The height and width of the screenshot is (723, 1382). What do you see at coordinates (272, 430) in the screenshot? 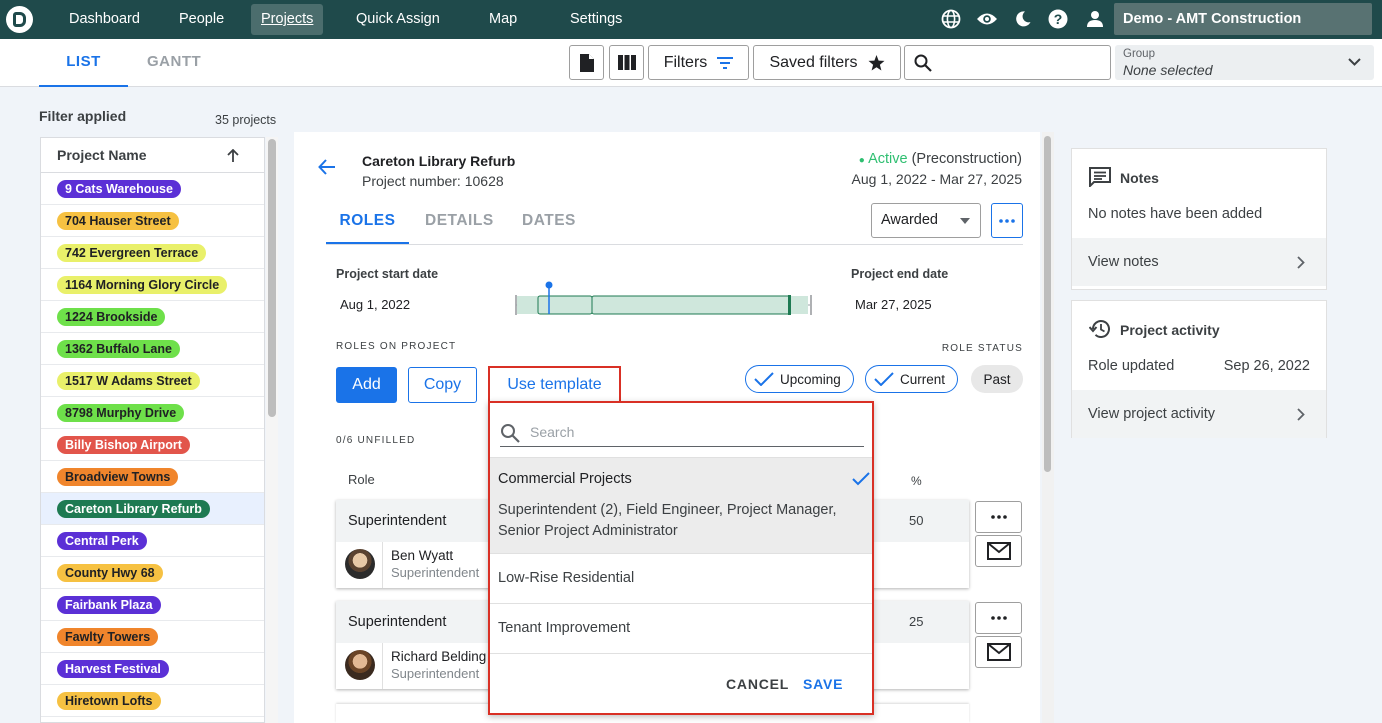
I see `project-list-scrollbar` at bounding box center [272, 430].